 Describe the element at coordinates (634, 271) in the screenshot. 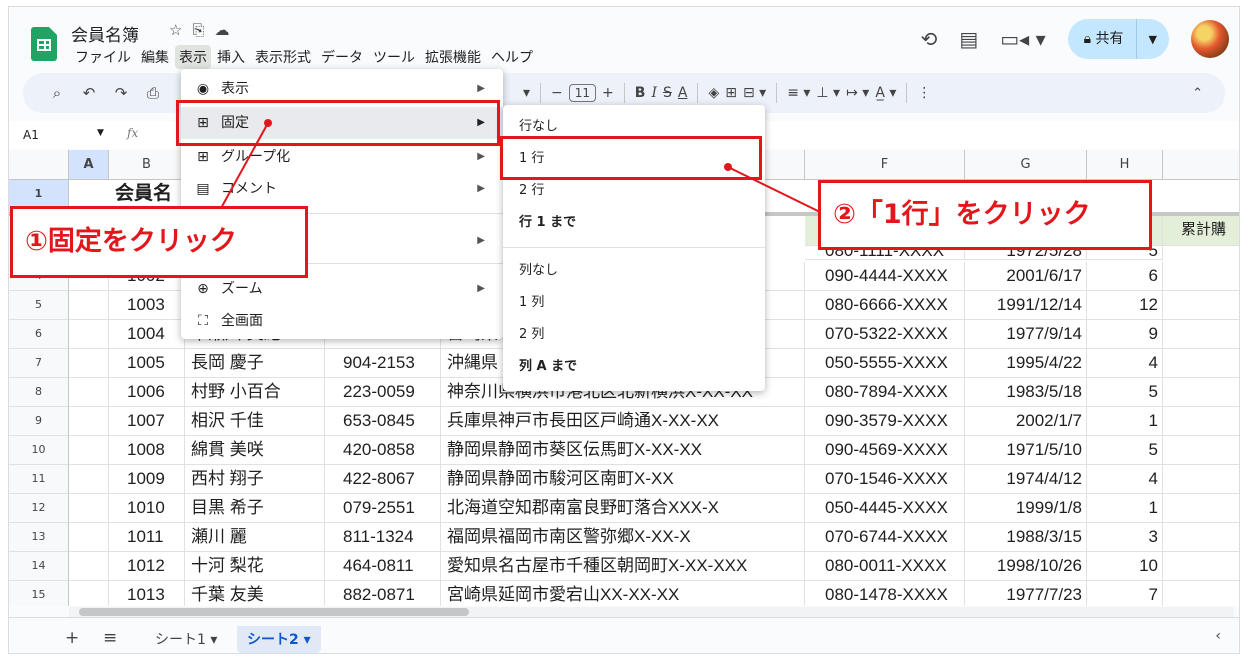

I see `freeze-no-columns: 列なし` at that location.